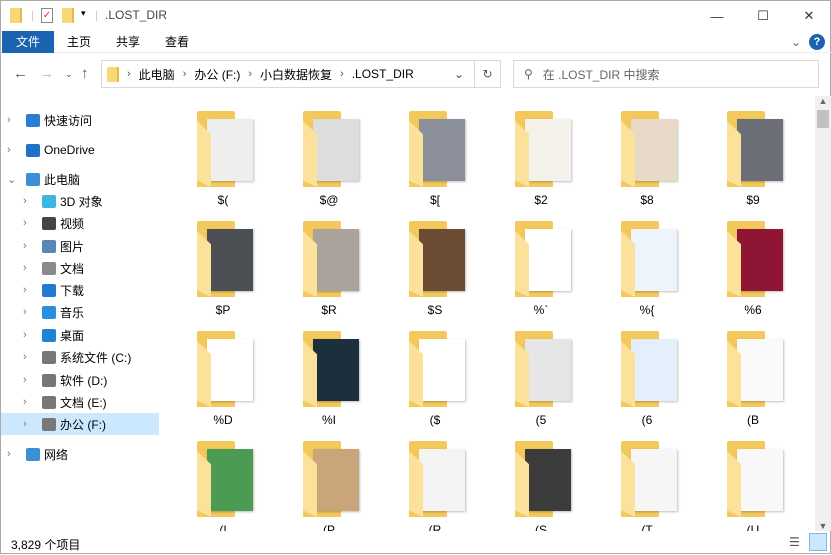 Image resolution: width=831 pixels, height=555 pixels. What do you see at coordinates (46, 73) in the screenshot?
I see `forward-button: →` at bounding box center [46, 73].